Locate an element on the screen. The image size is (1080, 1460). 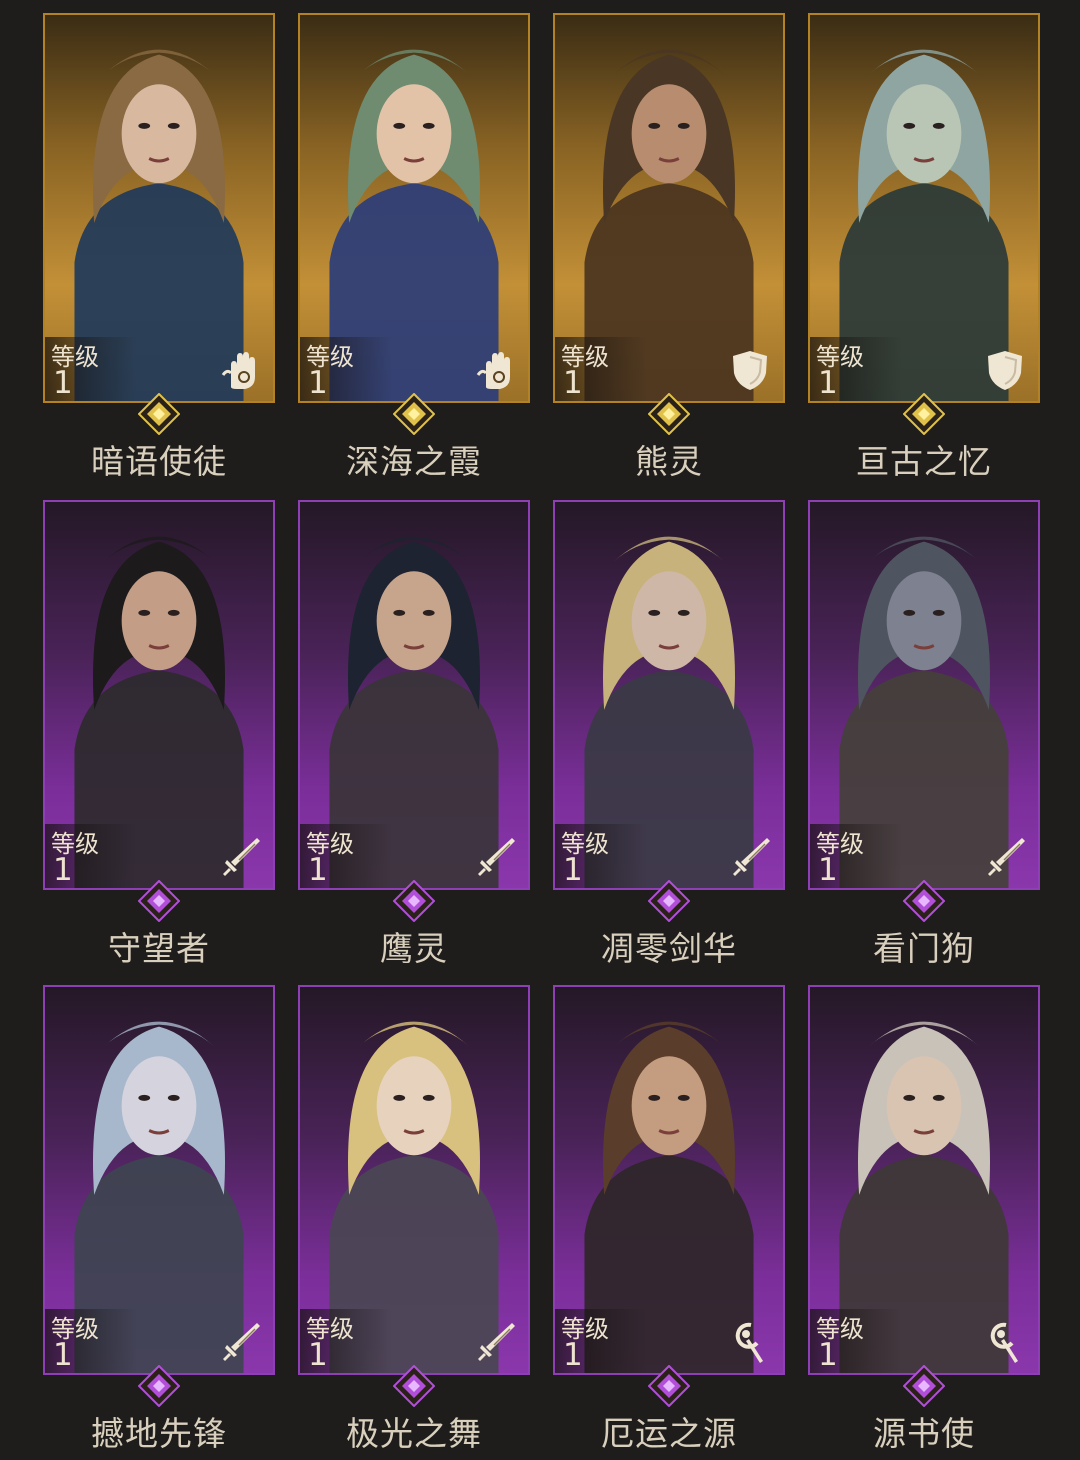
hero-name: 撼地先锋 is located at coordinates (159, 1433).